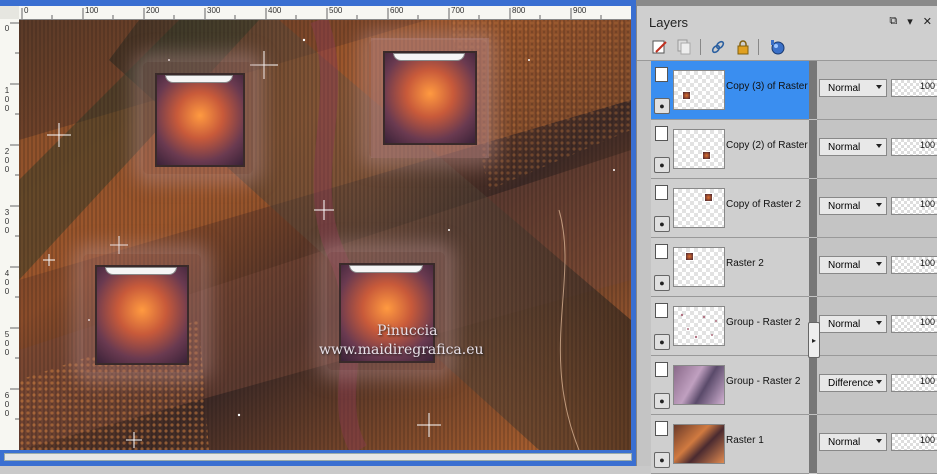 The height and width of the screenshot is (474, 937). I want to click on layer-item: ● Copy (3) of Raster 2, so click(730, 90).